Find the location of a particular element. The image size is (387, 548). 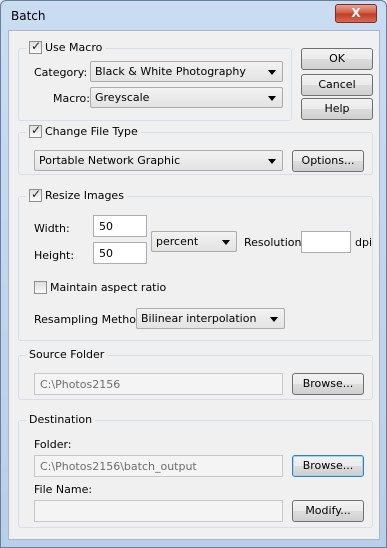

close-button: X is located at coordinates (356, 13).